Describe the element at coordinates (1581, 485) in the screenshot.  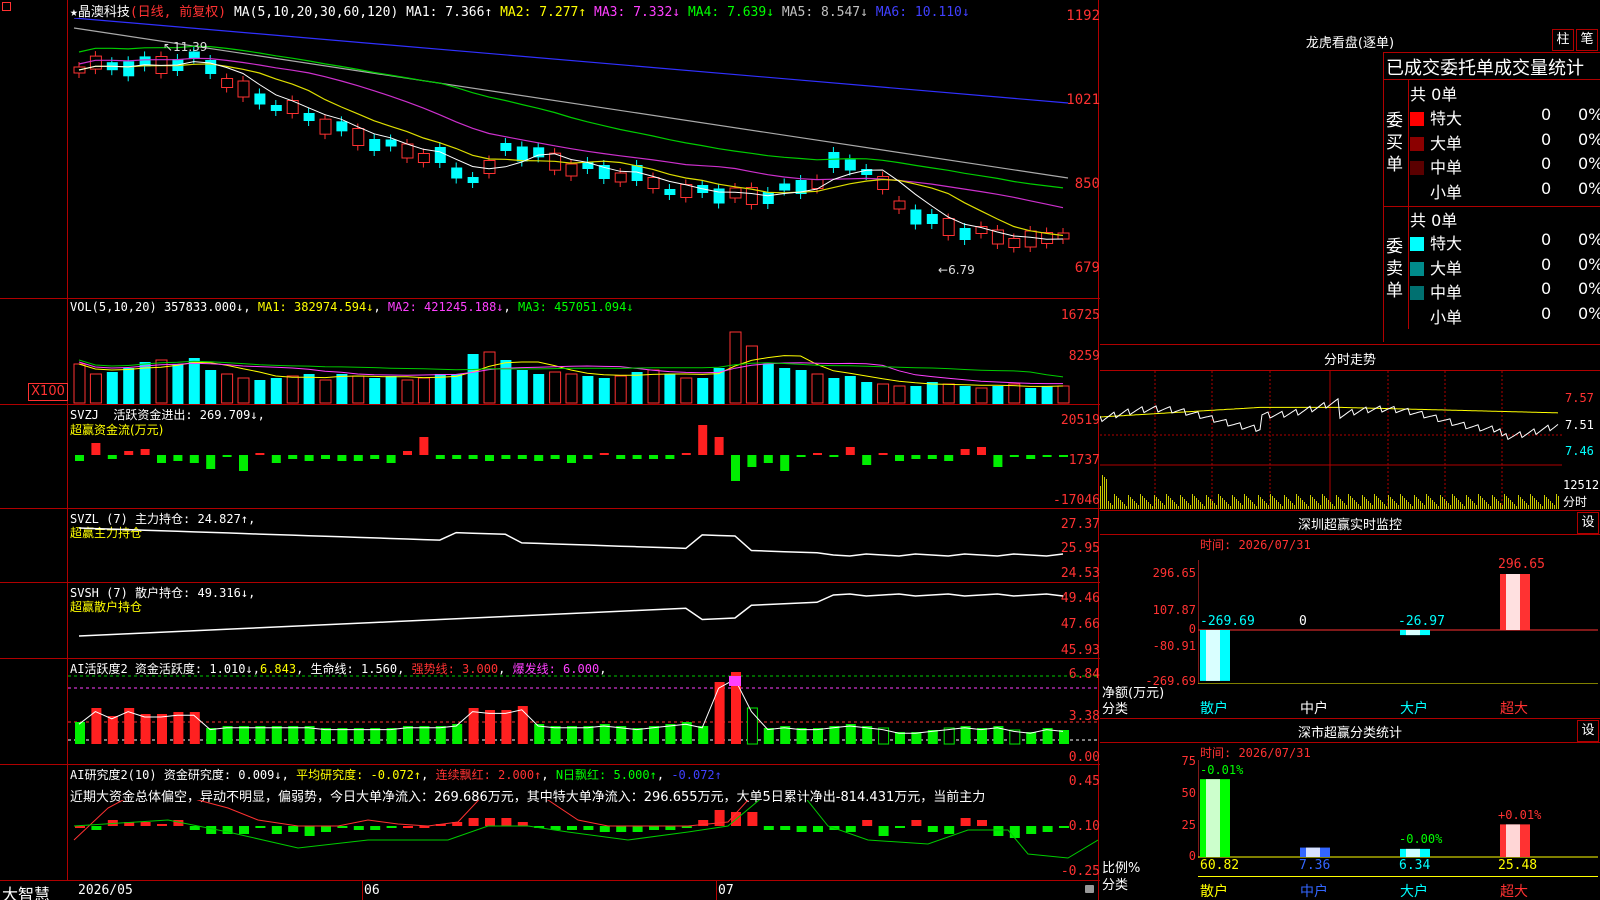
I see `intraday-vol-label: 12512` at that location.